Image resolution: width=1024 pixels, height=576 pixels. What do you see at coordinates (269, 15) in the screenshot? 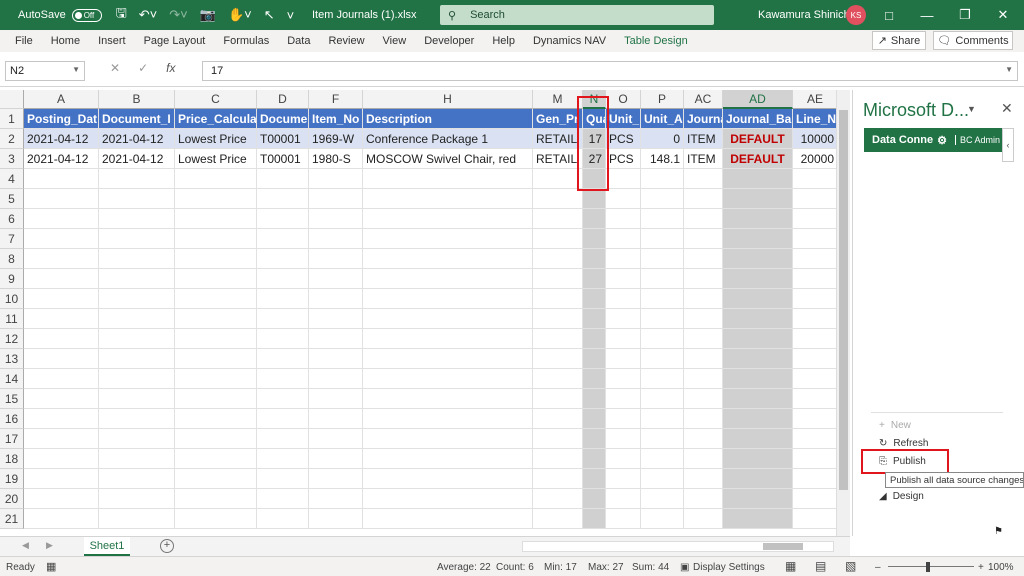
I see `pointer-icon: ↖` at bounding box center [269, 15].